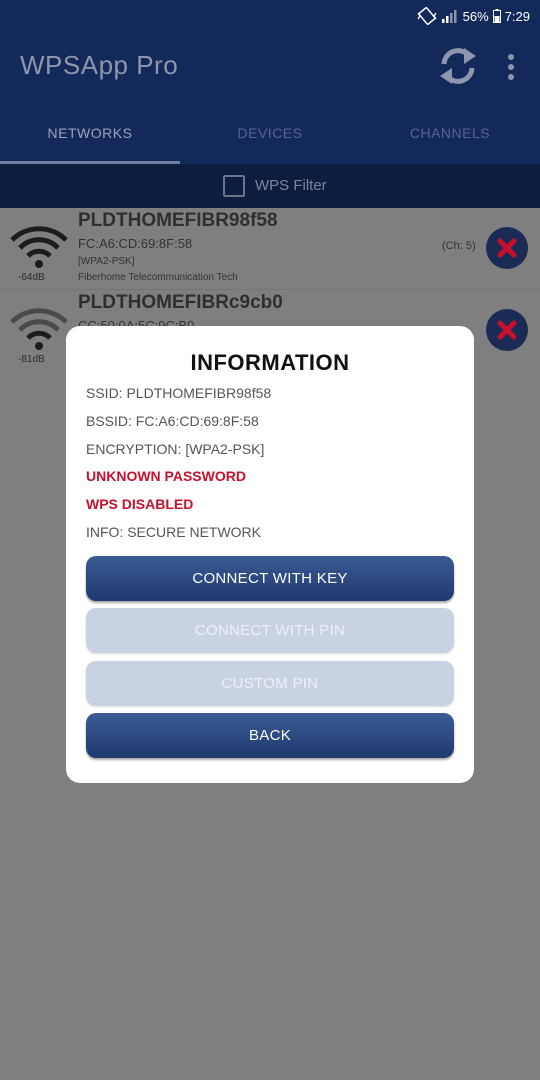  I want to click on app-title: WPSApp Pro, so click(99, 65).